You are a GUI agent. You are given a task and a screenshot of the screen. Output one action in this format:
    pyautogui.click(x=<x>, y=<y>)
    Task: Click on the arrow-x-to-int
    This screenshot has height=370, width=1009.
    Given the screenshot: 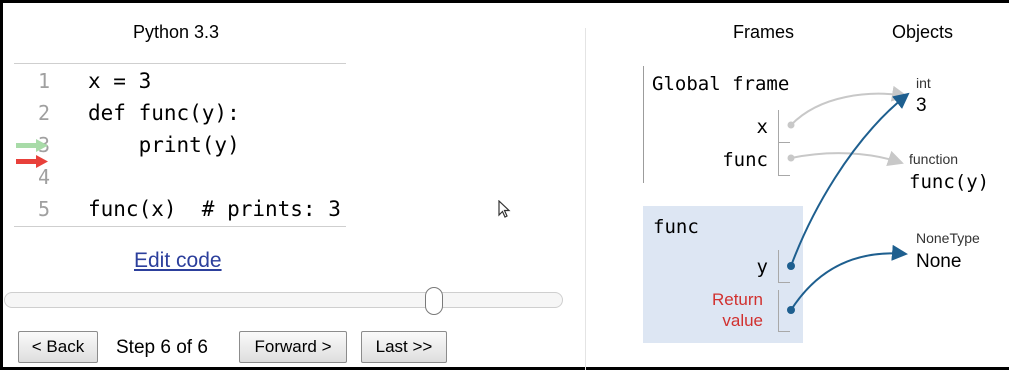 What is the action you would take?
    pyautogui.click(x=849, y=105)
    